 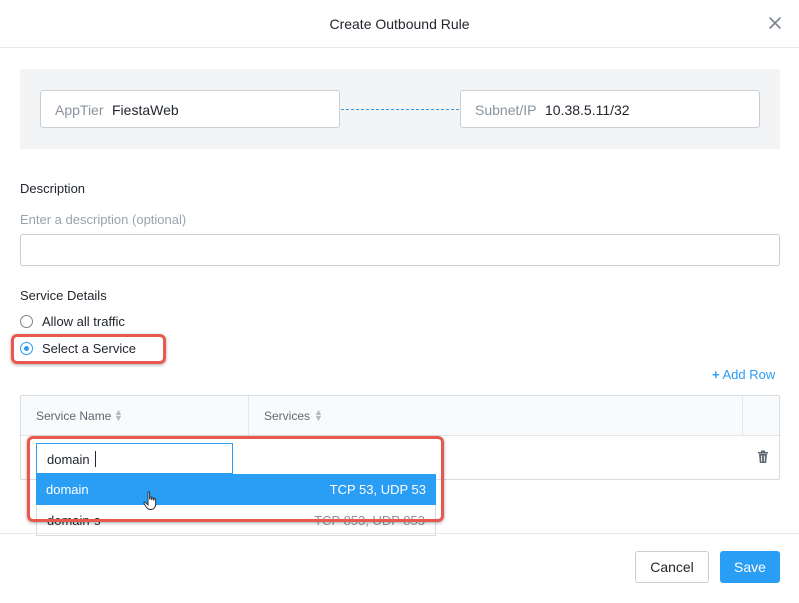 What do you see at coordinates (235, 479) in the screenshot?
I see `dropdown-highlight` at bounding box center [235, 479].